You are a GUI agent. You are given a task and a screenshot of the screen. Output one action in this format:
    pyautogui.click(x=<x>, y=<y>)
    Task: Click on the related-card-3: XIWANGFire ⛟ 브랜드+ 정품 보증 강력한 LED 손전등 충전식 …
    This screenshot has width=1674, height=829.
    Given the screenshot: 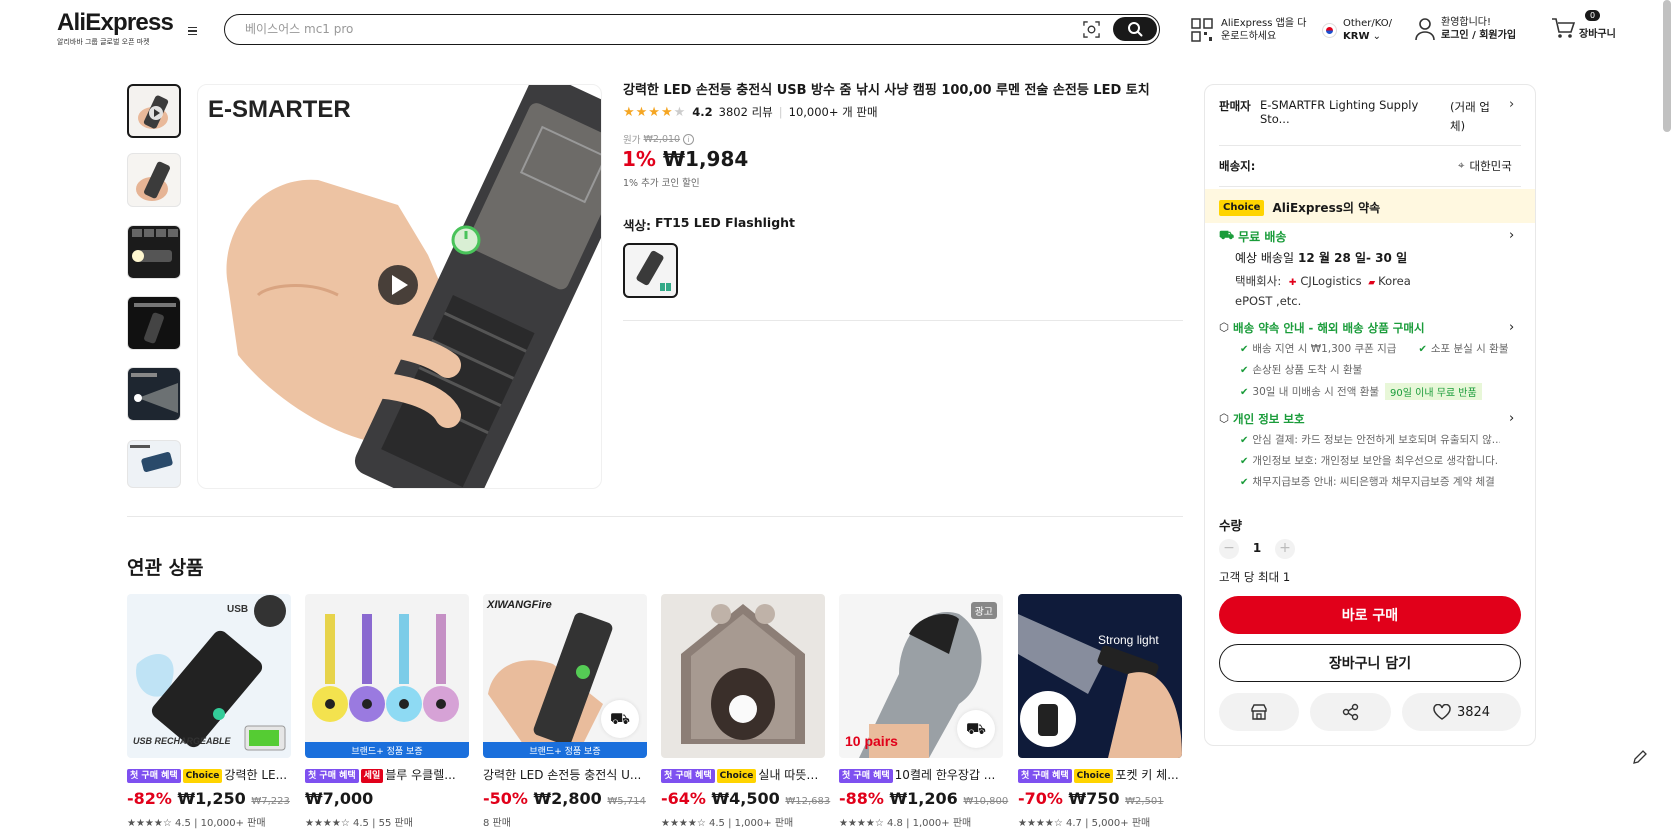 What is the action you would take?
    pyautogui.click(x=565, y=711)
    